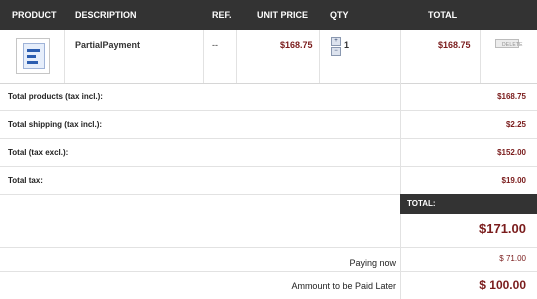 The image size is (537, 299). Describe the element at coordinates (55, 124) in the screenshot. I see `summary-label: Total shipping (tax incl.):` at that location.